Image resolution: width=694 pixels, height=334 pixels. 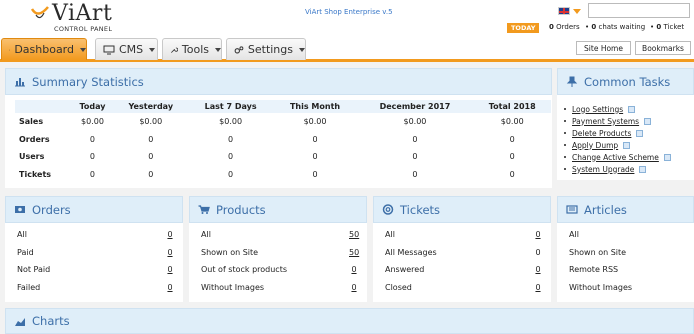 I want to click on tickets-list: All 0 All Messages 0 Answered 0 Closed 0, so click(x=464, y=261).